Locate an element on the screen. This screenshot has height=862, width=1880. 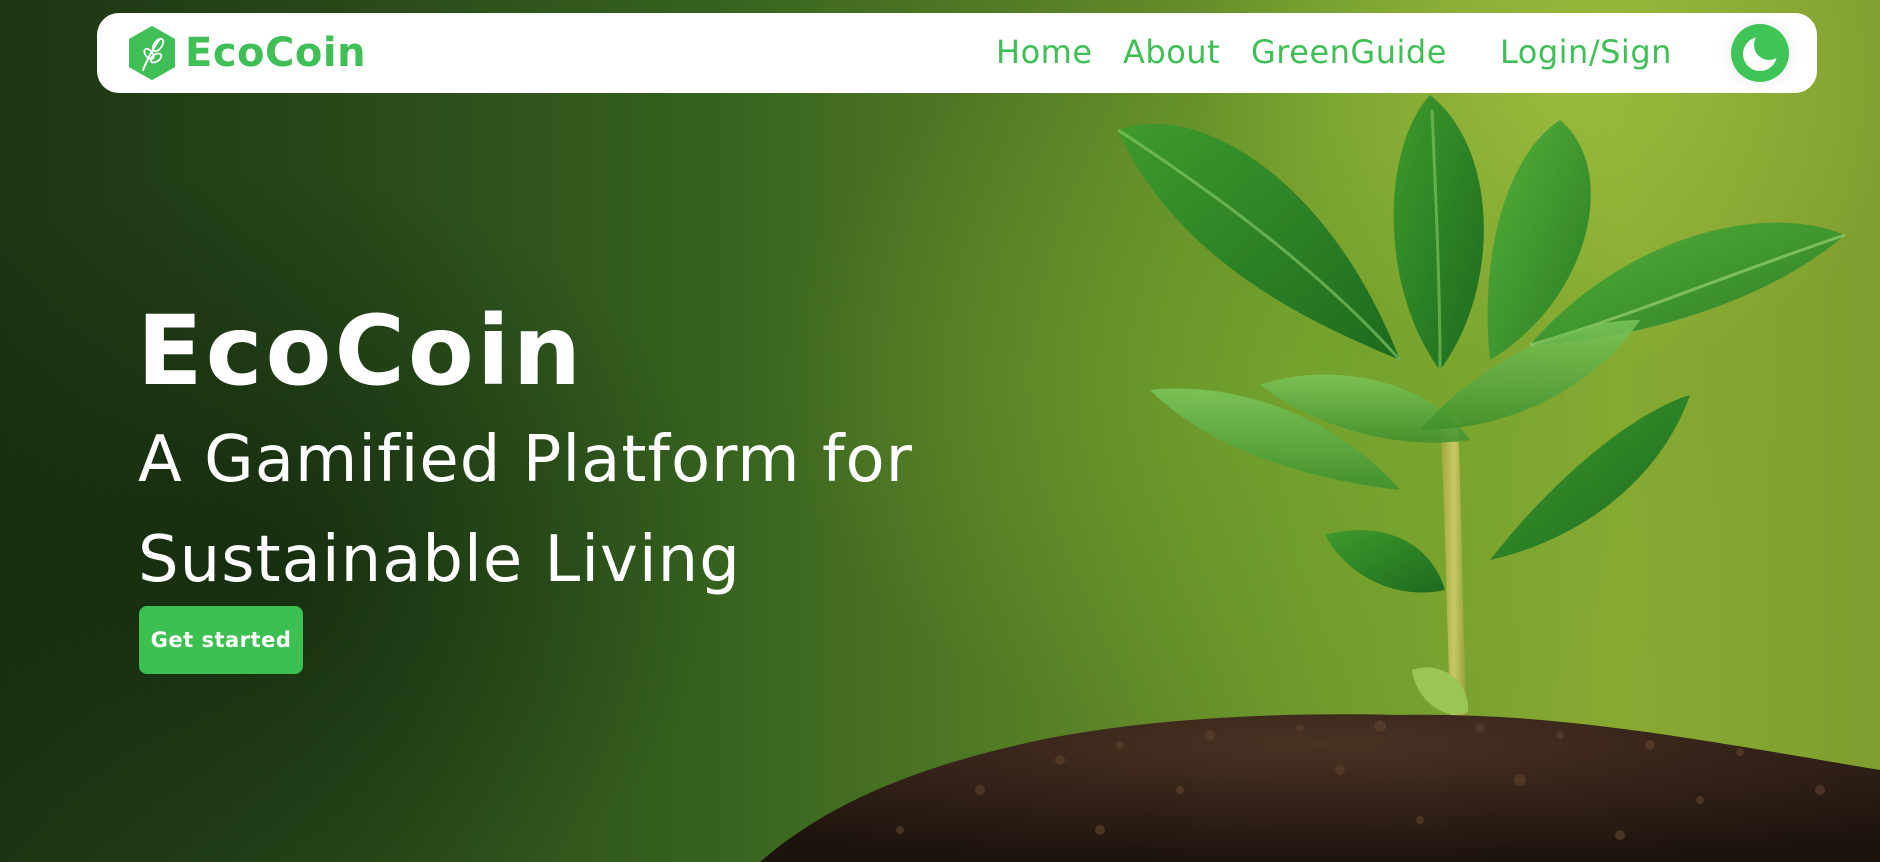
hero-title: EcoCoin is located at coordinates (361, 351).